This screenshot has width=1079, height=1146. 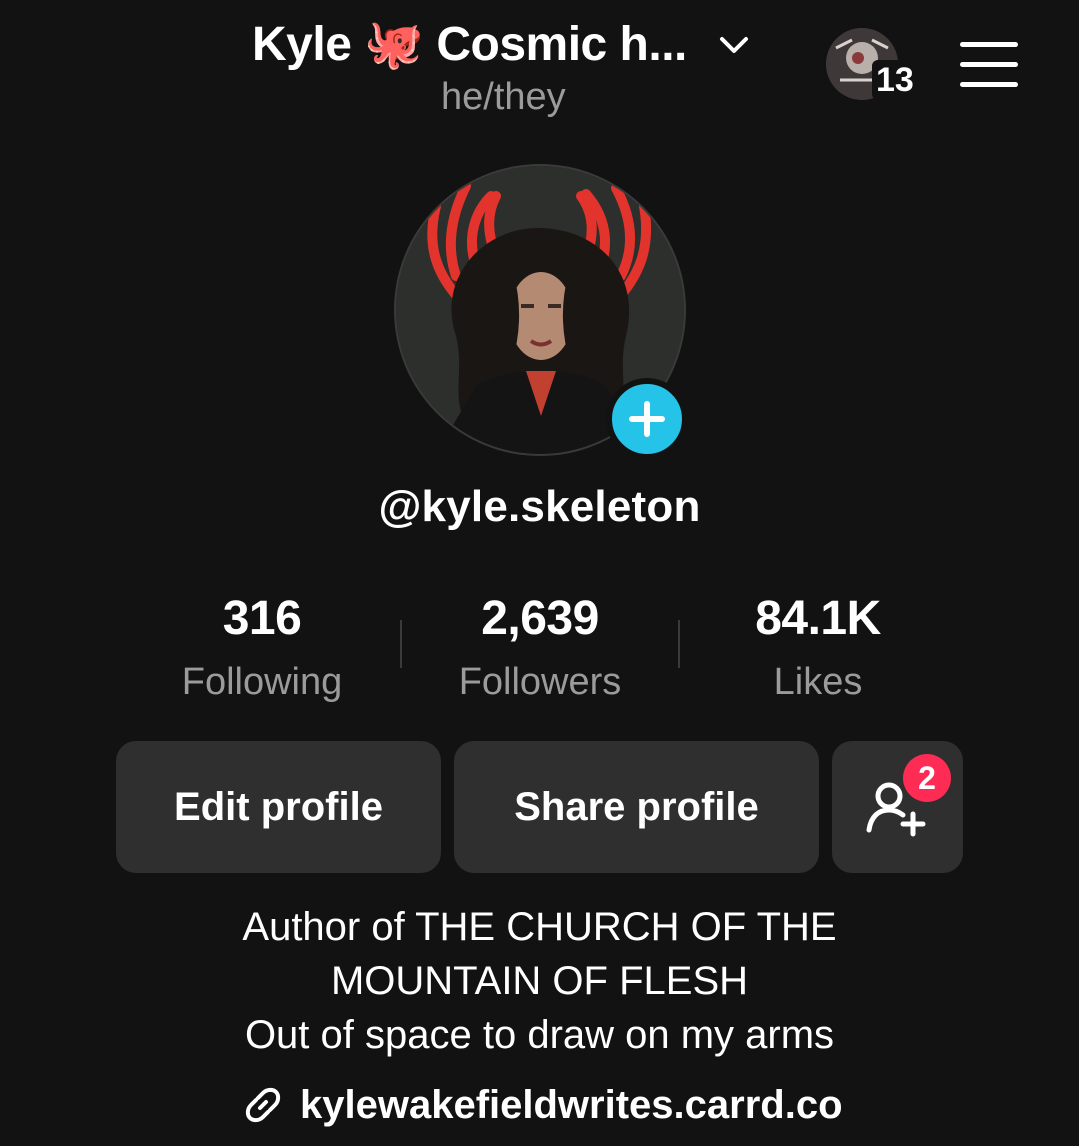 What do you see at coordinates (539, 506) in the screenshot?
I see `username: @kyle.skeleton` at bounding box center [539, 506].